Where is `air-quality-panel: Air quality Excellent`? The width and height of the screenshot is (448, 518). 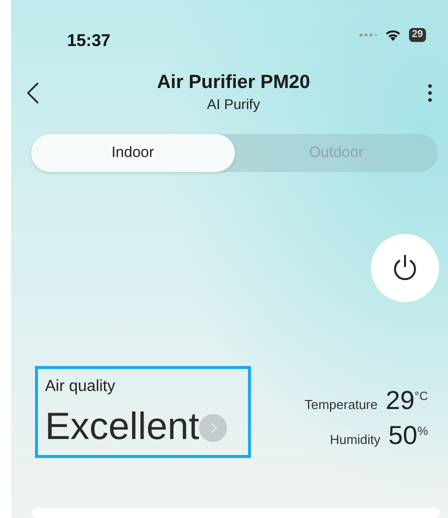
air-quality-panel: Air quality Excellent is located at coordinates (143, 412).